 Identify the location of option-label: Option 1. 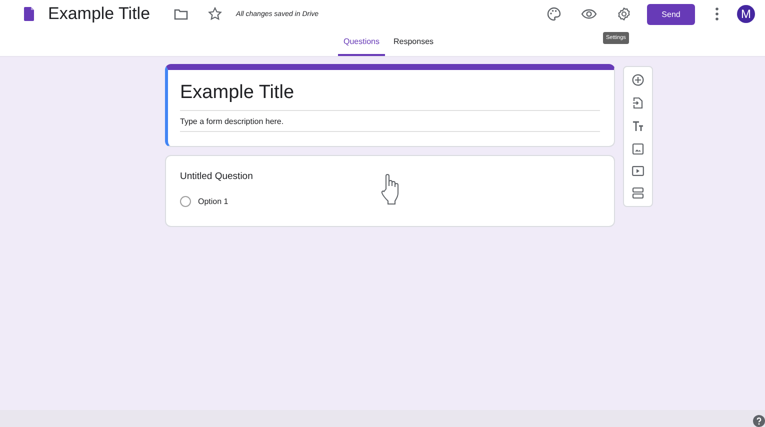
(213, 201).